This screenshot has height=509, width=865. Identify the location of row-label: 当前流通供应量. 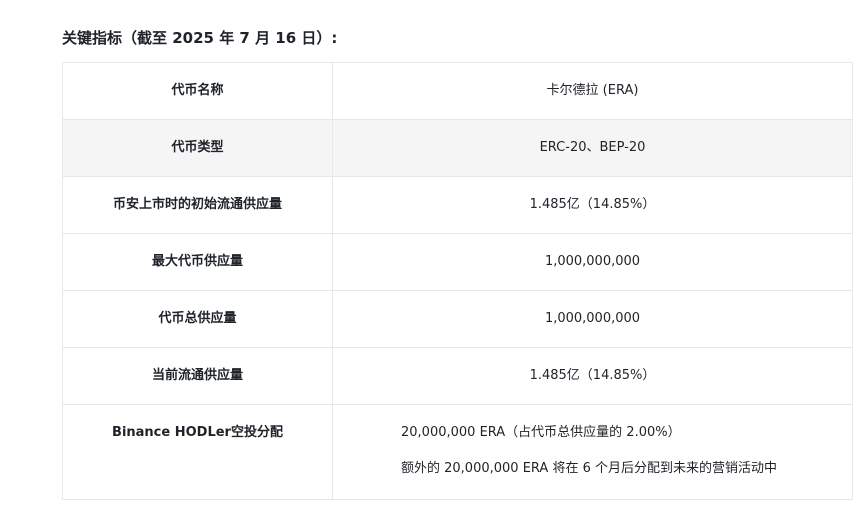
(197, 376).